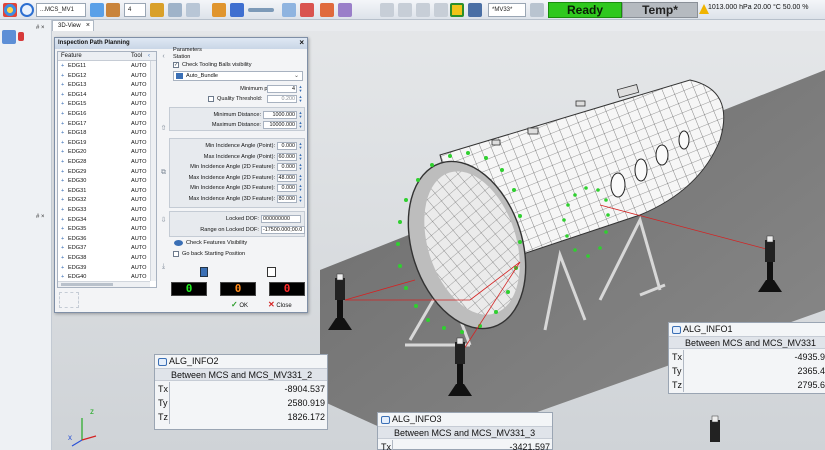 The width and height of the screenshot is (825, 450). Describe the element at coordinates (300, 89) in the screenshot. I see `min-per-station-spin: ▲ ▼` at that location.